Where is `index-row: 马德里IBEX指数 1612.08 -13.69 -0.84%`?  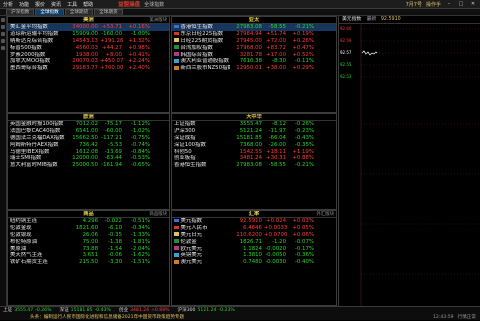
index-row: 马德里IBEX指数 1612.08 -13.69 -0.84% is located at coordinates (88, 152).